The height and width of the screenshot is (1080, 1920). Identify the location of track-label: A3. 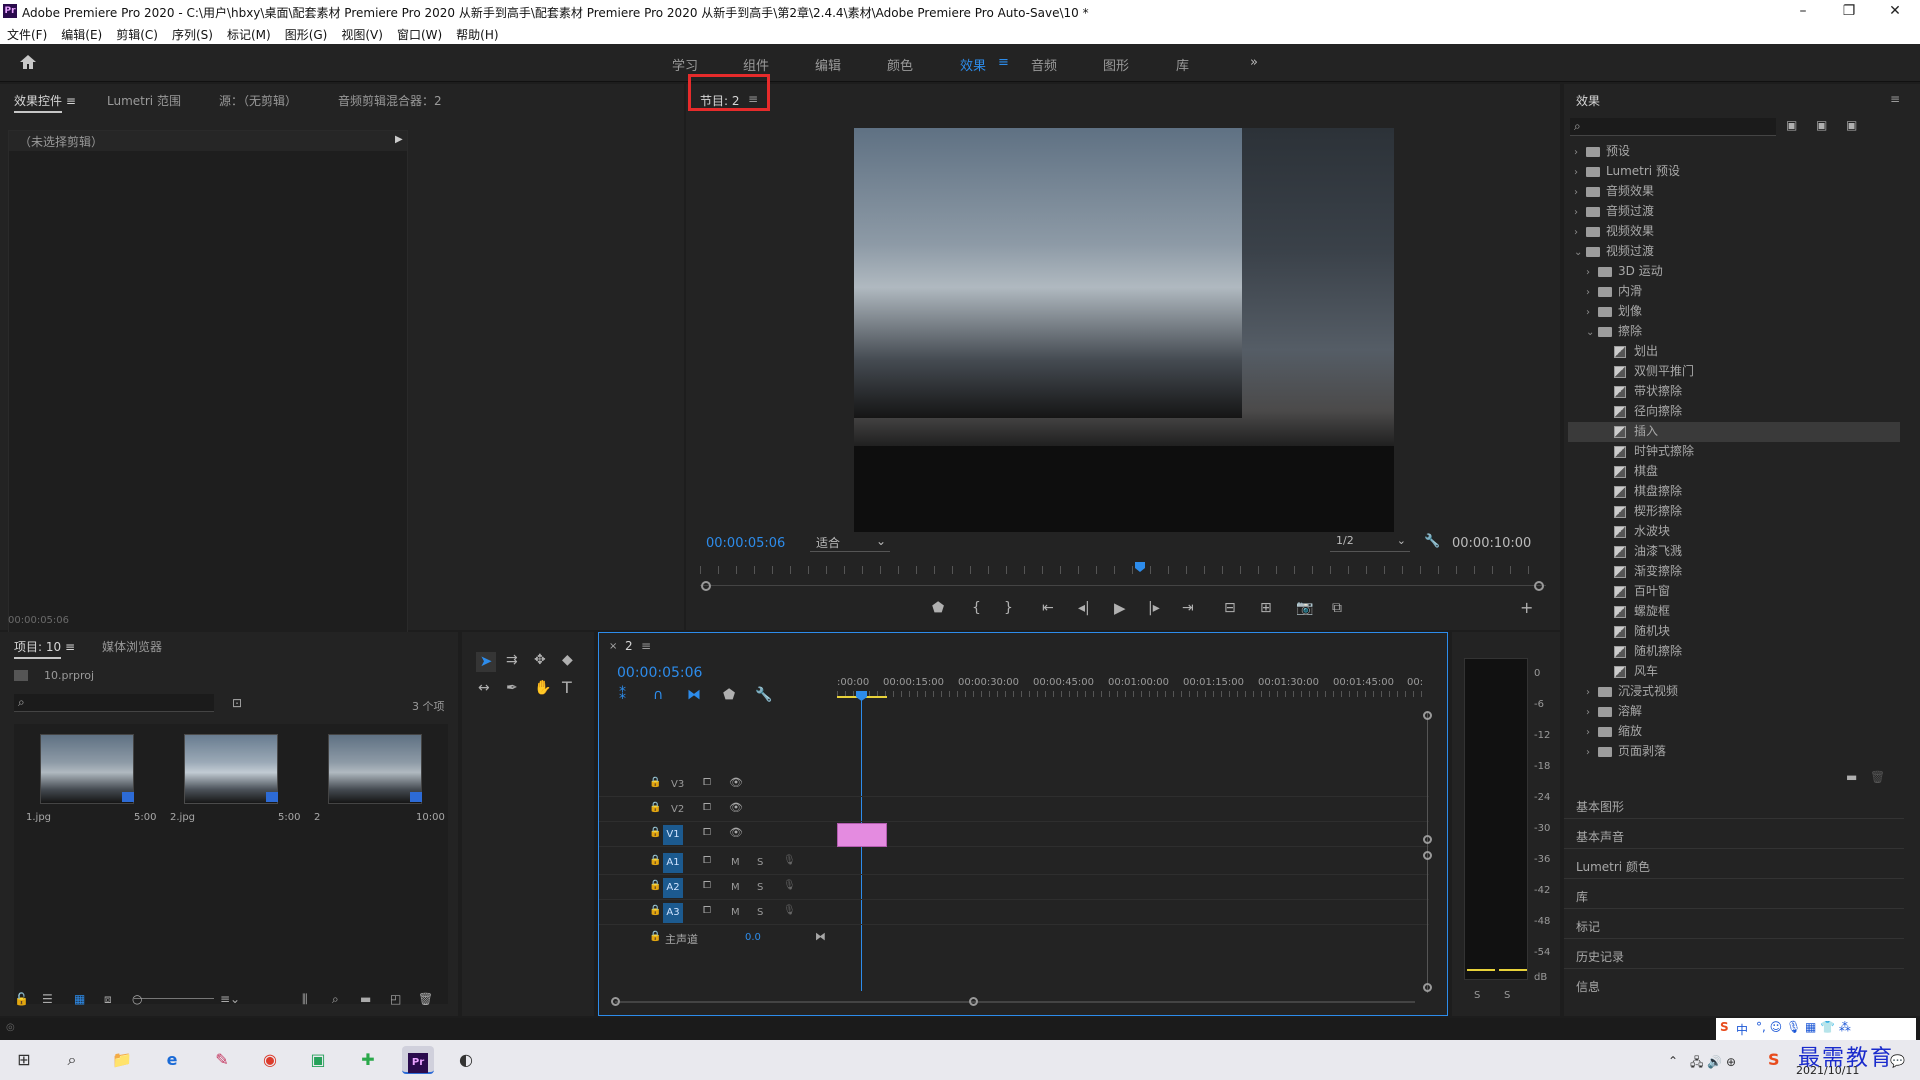
(673, 913).